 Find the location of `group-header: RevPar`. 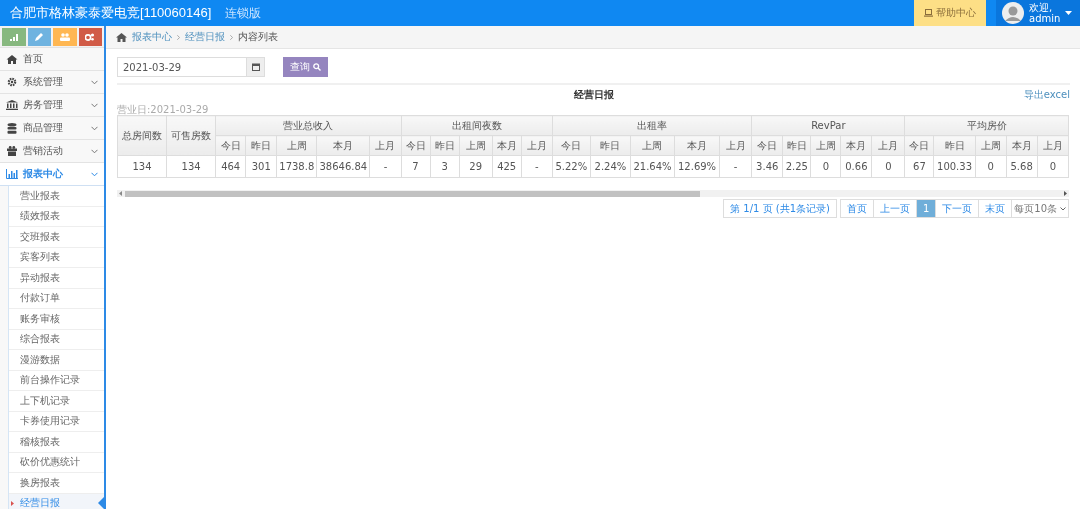

group-header: RevPar is located at coordinates (828, 125).